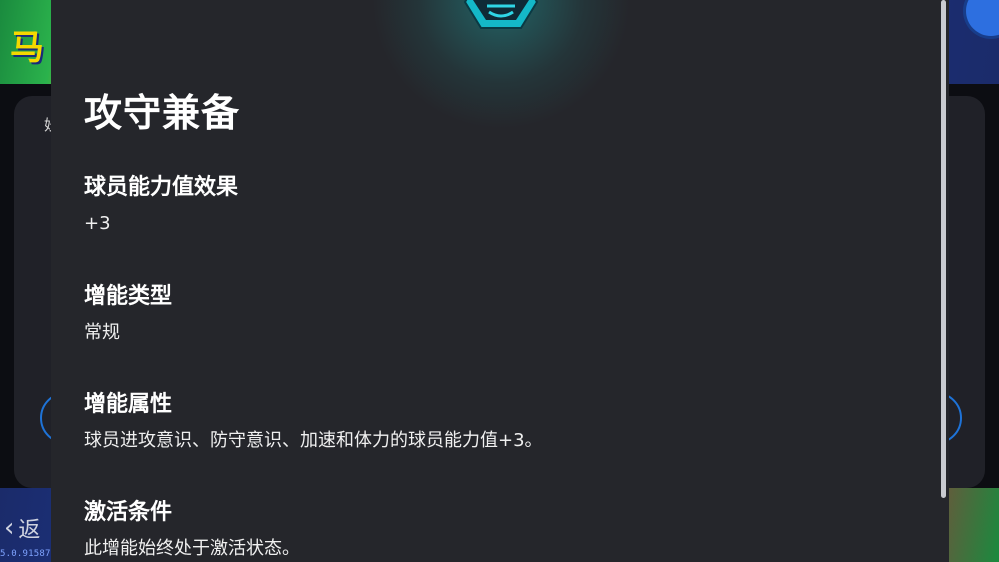 This screenshot has width=999, height=562. What do you see at coordinates (313, 440) in the screenshot?
I see `section-value: 球员进攻意识、防守意识、加速和体力的球员能力值+3。` at bounding box center [313, 440].